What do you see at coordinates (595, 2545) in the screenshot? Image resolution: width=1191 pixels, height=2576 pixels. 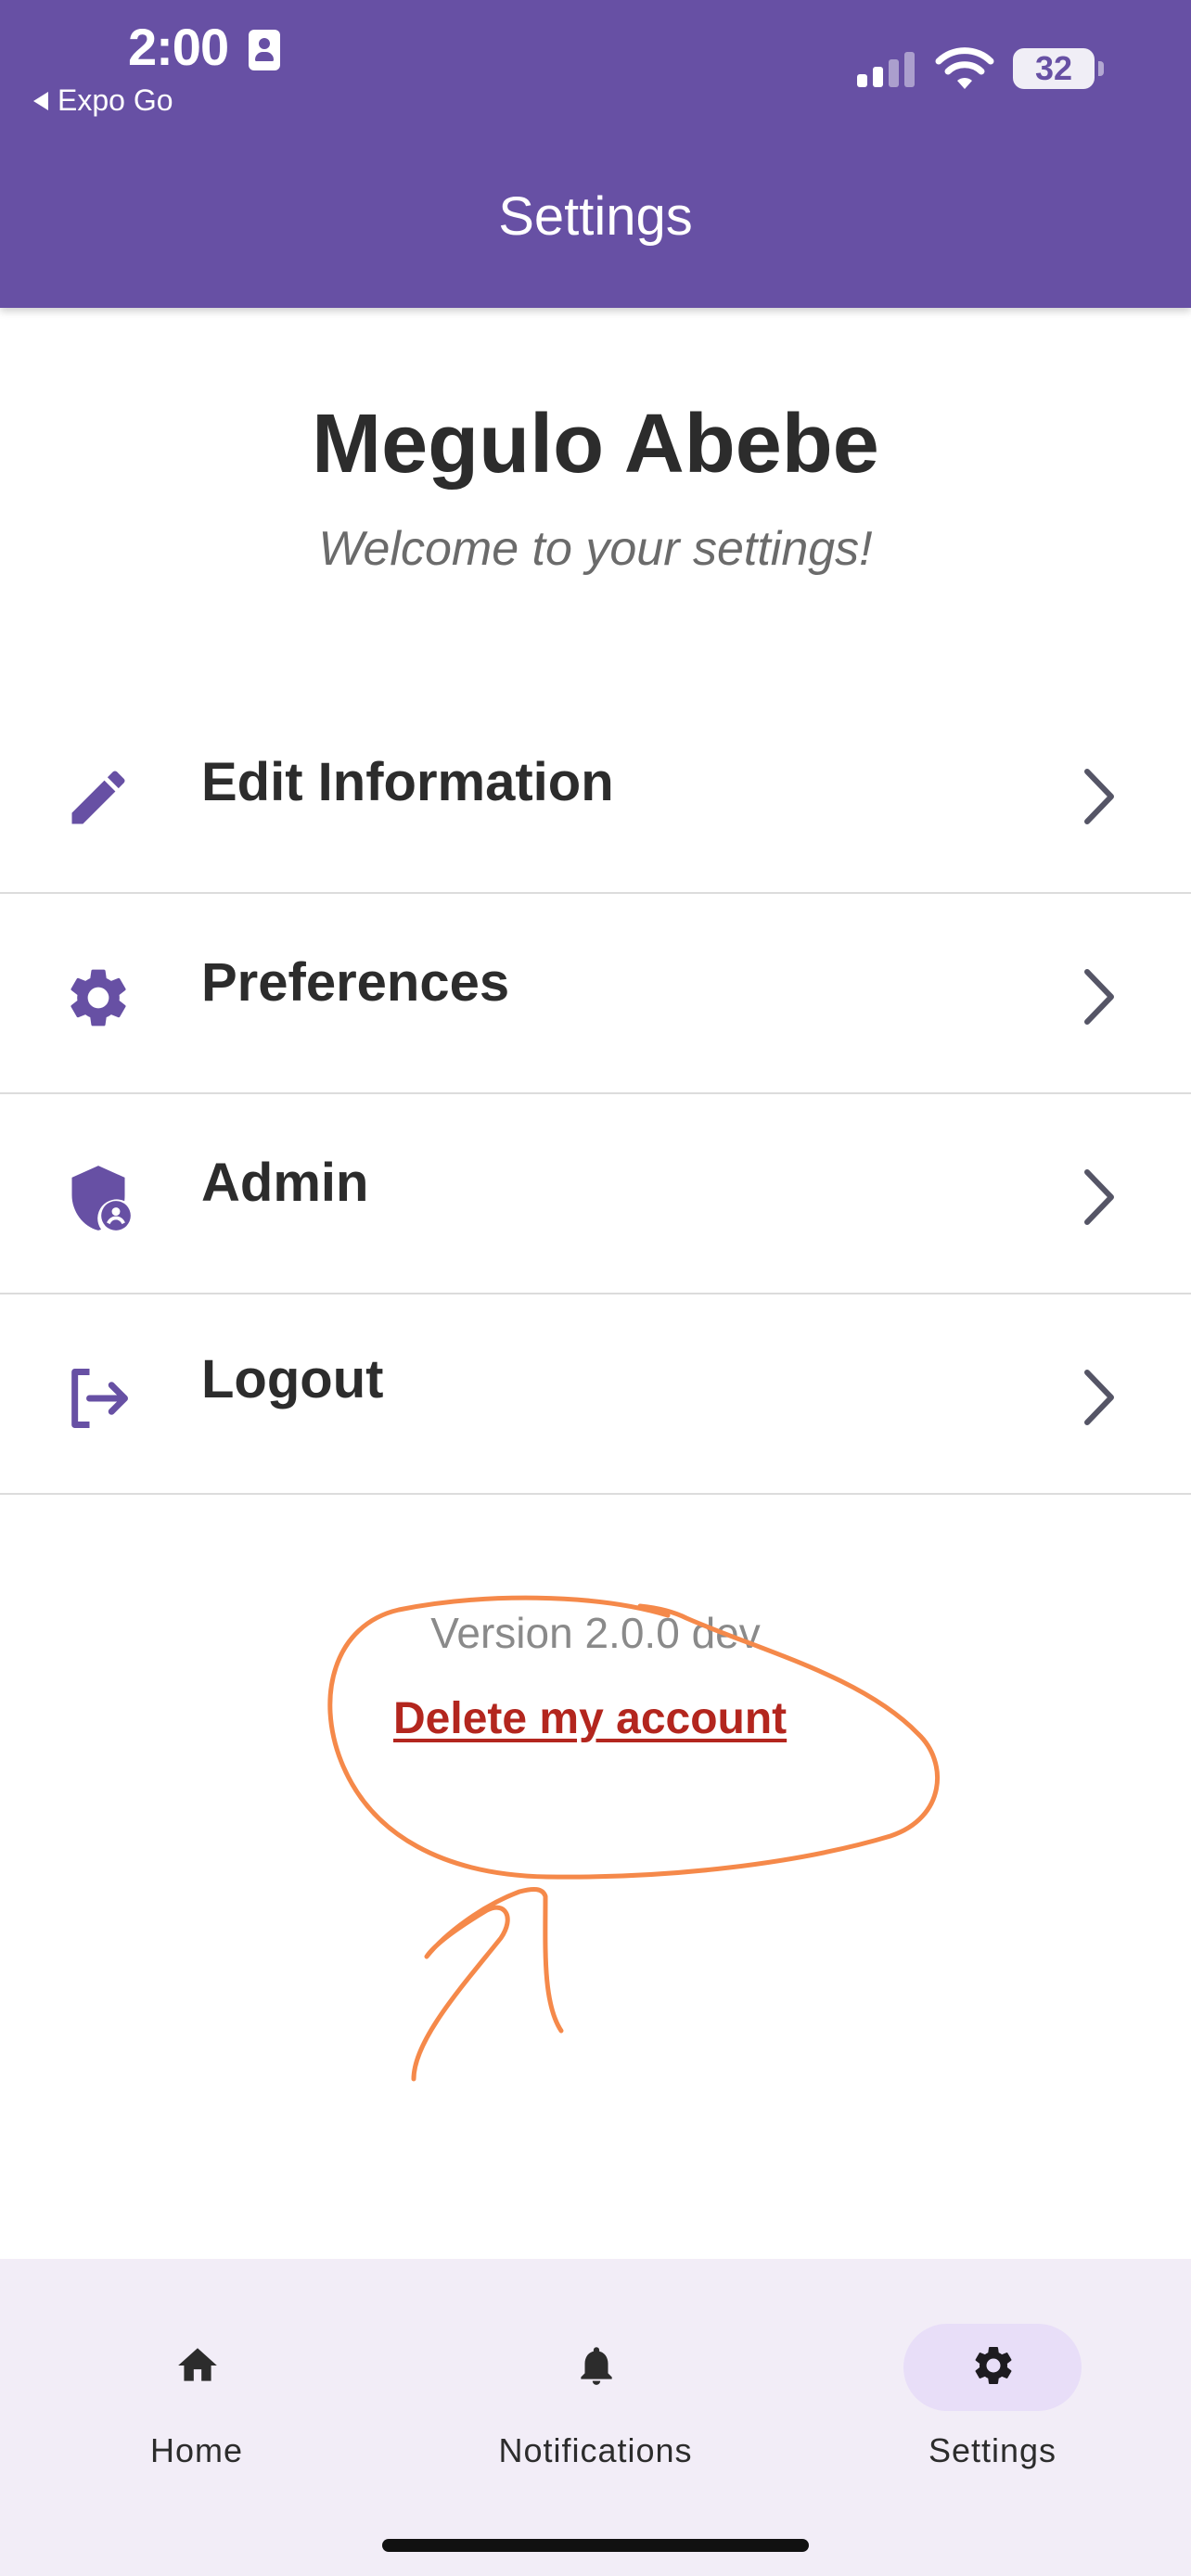 I see `home-indicator` at bounding box center [595, 2545].